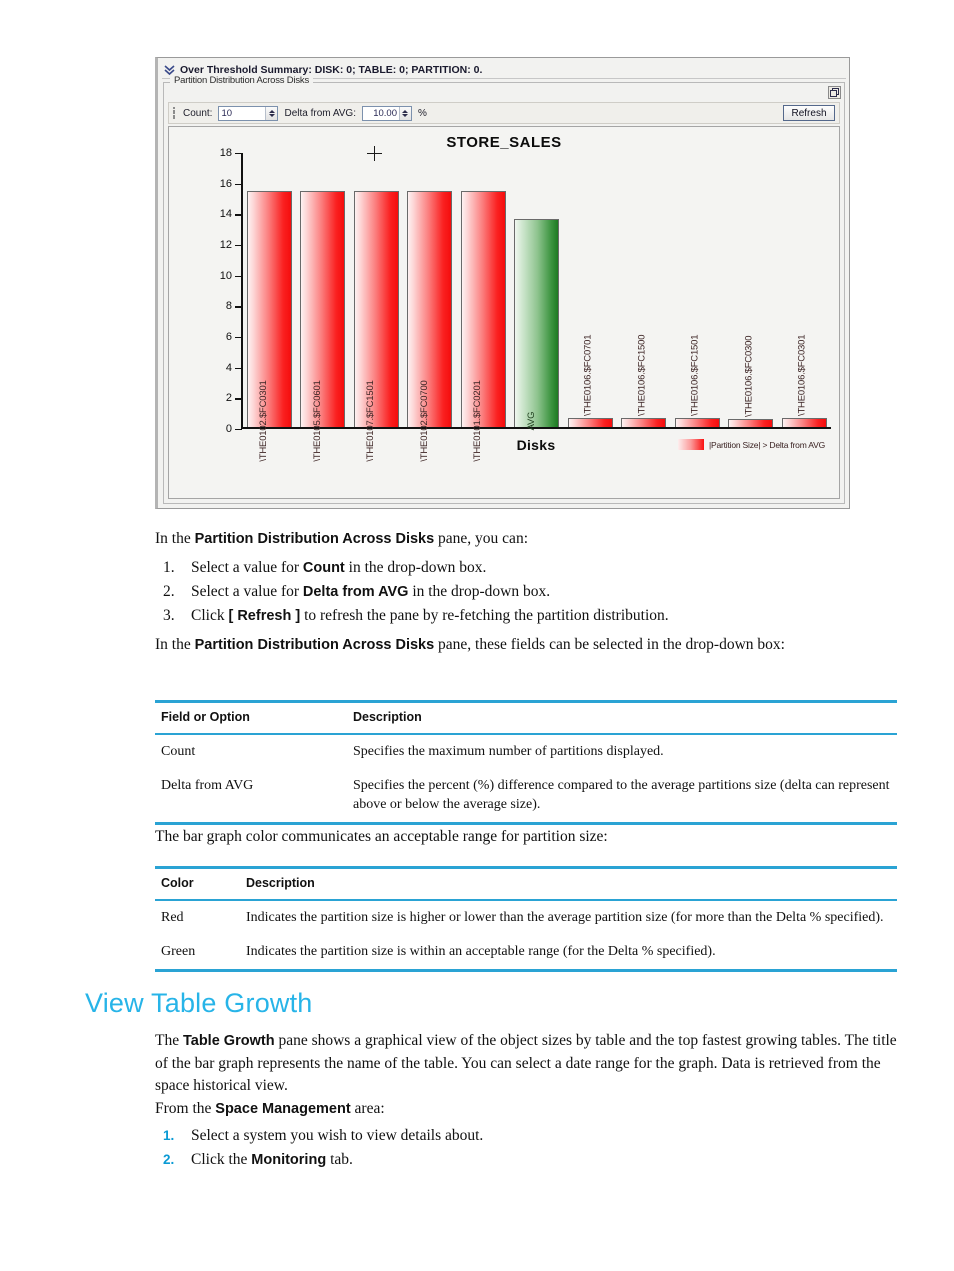 The image size is (954, 1271). I want to click on list-item-number: 3., so click(169, 615).